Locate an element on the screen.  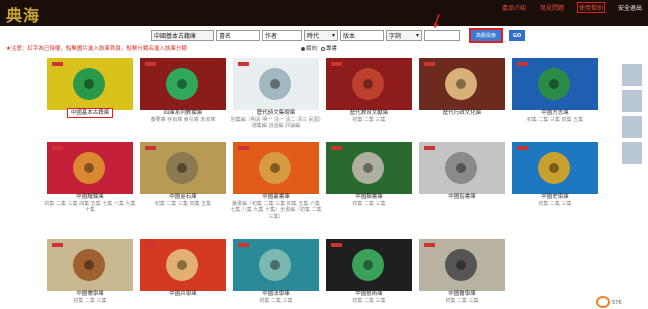
database-caption: 中國類書庫 初集 二集 三集 is located at coordinates (369, 200).